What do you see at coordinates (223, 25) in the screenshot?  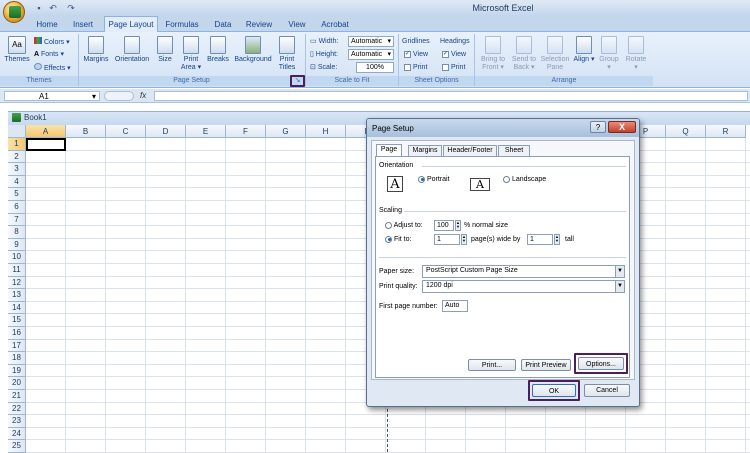 I see `tab-data: Data` at bounding box center [223, 25].